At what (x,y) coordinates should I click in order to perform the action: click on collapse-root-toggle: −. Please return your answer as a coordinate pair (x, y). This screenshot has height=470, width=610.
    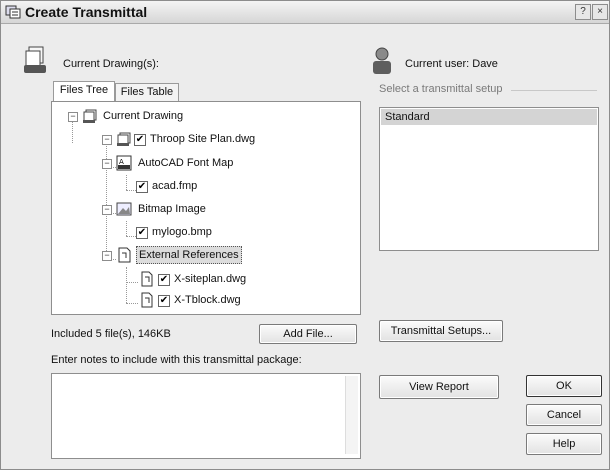
    Looking at the image, I should click on (73, 117).